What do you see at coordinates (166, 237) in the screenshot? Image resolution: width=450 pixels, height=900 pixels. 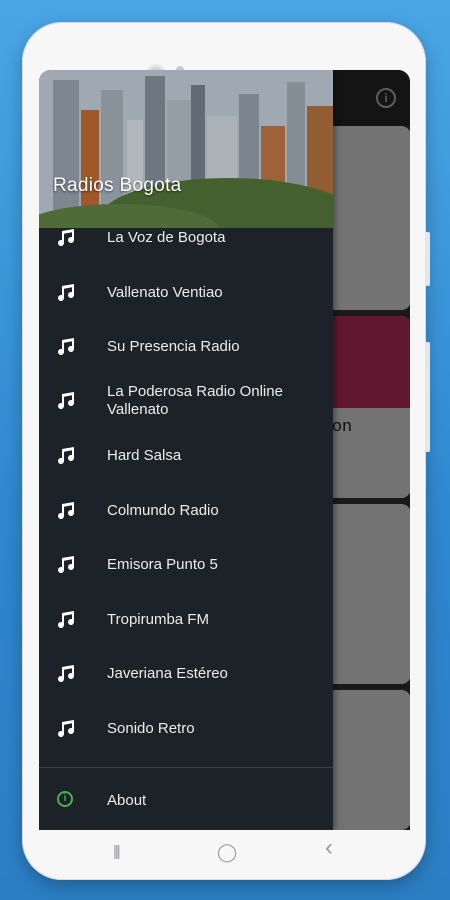 I see `menu-item-label: La Voz de Bogota` at bounding box center [166, 237].